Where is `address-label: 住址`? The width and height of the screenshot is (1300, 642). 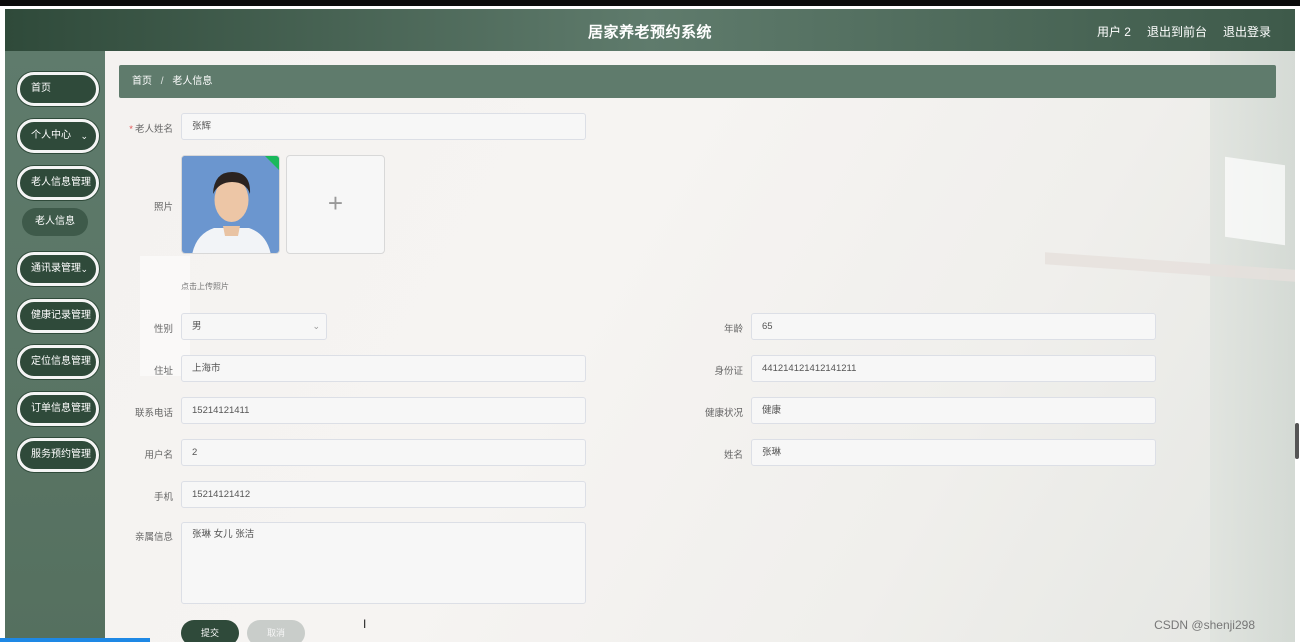 address-label: 住址 is located at coordinates (163, 371).